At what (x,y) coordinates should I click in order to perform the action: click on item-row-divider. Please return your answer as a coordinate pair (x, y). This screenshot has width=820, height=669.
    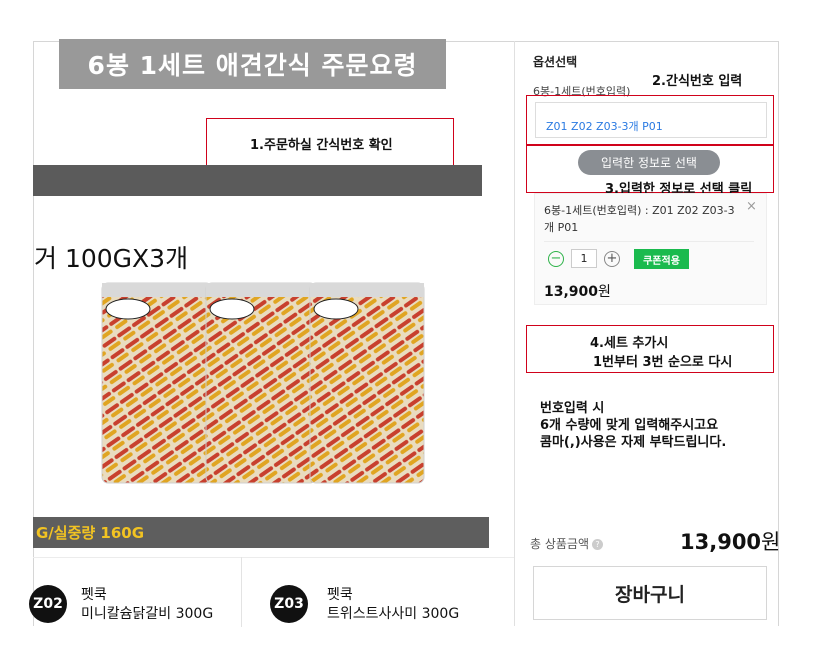
    Looking at the image, I should click on (273, 557).